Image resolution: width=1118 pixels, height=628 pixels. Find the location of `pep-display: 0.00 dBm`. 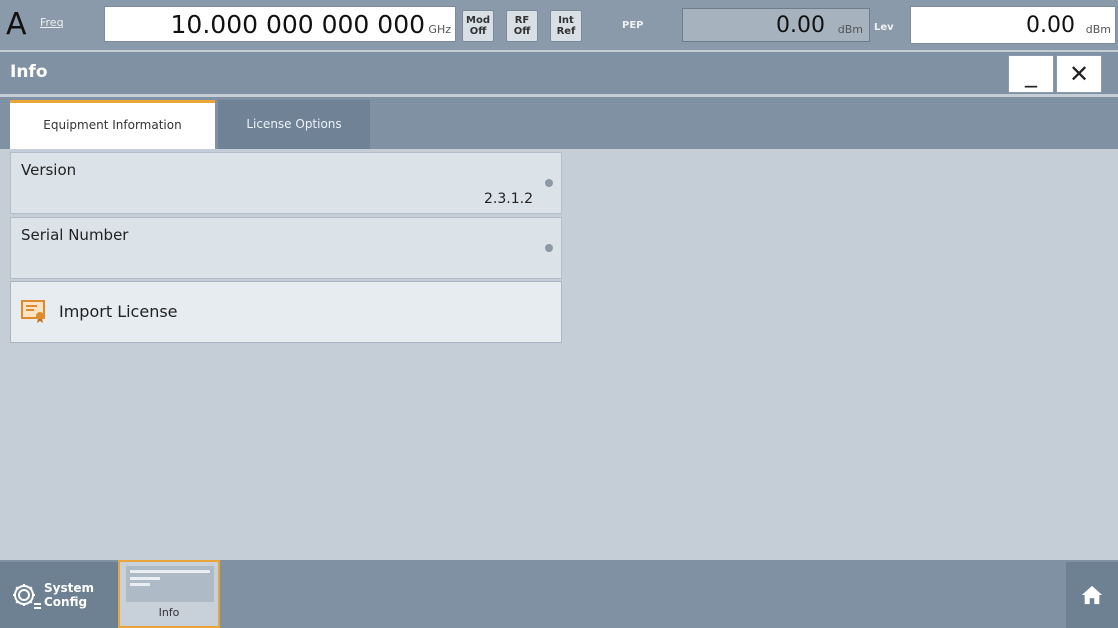

pep-display: 0.00 dBm is located at coordinates (776, 25).